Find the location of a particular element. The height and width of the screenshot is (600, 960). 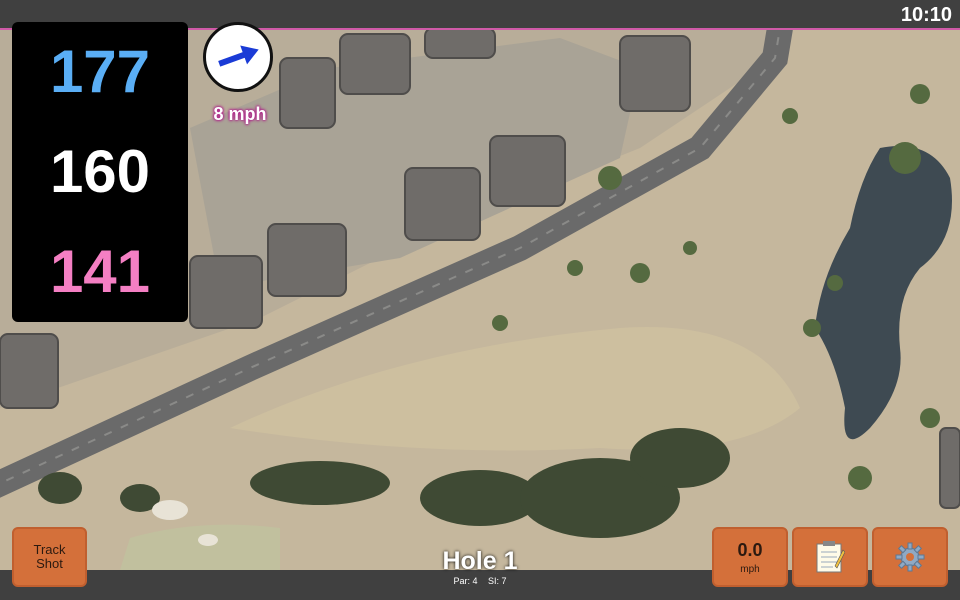

wind-compass is located at coordinates (238, 57).